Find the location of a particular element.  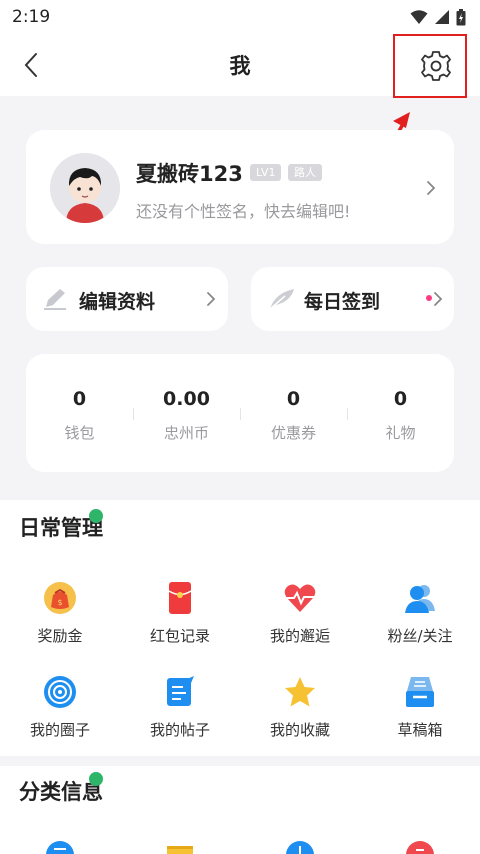

grid-item-favorites: 我的收藏 is located at coordinates (300, 707).